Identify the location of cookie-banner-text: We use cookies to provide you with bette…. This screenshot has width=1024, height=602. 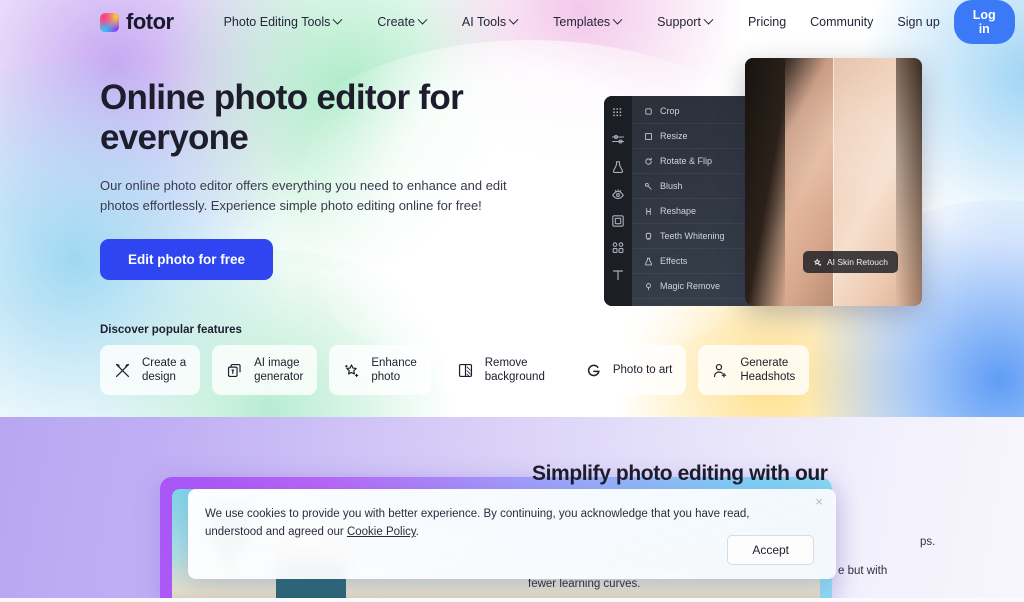
(505, 523).